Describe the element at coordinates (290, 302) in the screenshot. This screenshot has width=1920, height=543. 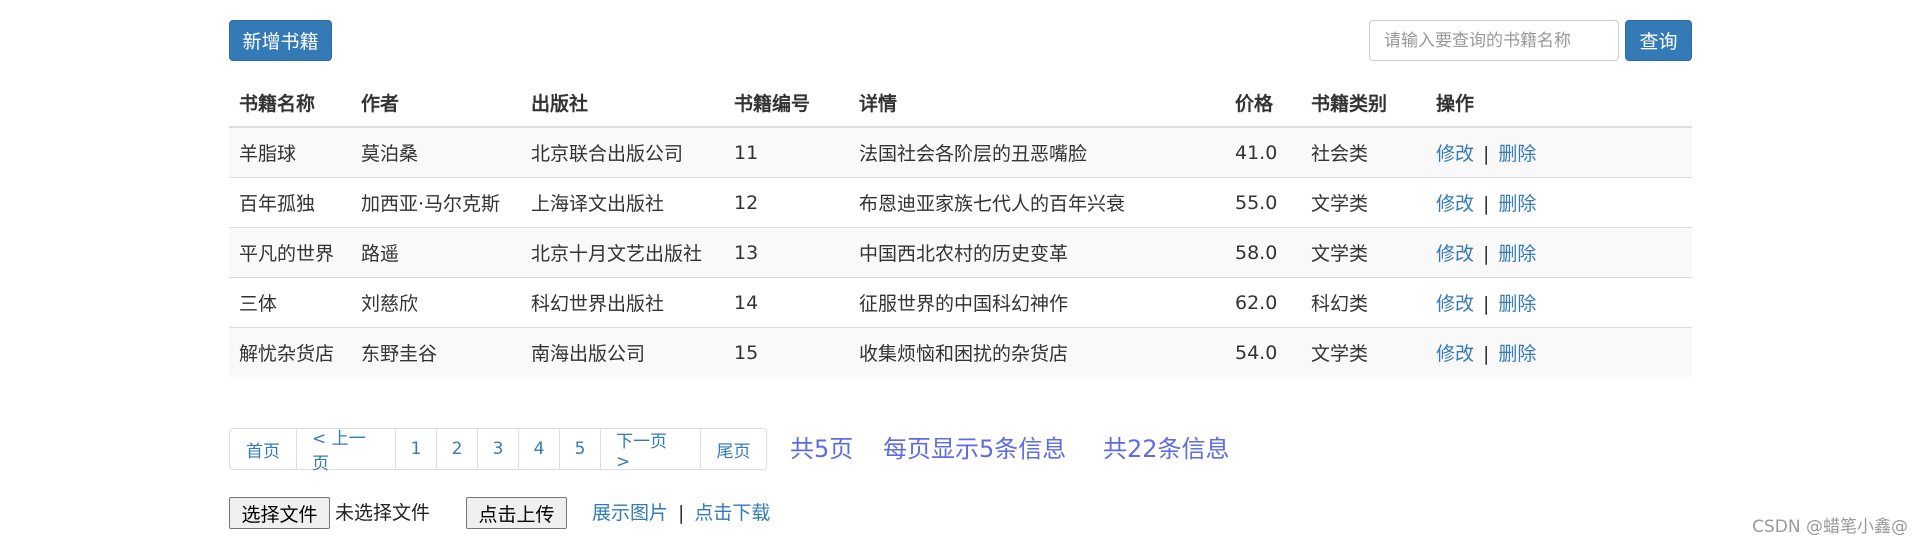
I see `cell-book-name: 三体` at that location.